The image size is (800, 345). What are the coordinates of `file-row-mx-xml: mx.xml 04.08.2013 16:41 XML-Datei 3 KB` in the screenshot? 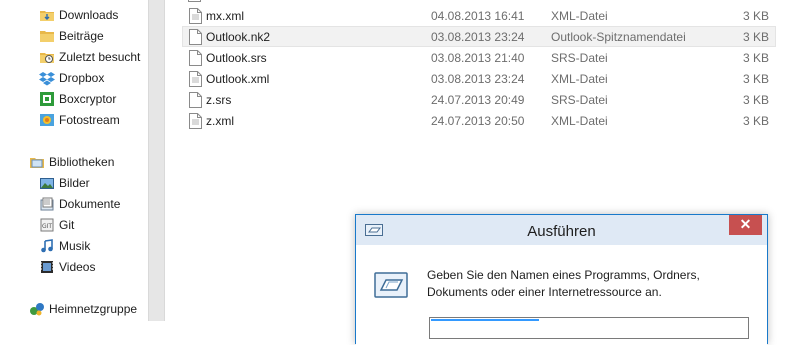 It's located at (479, 15).